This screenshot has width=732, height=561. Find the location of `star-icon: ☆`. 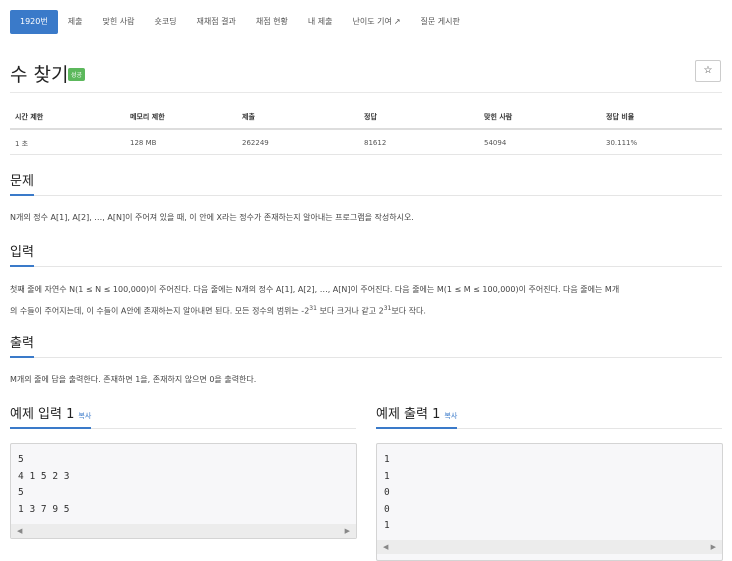

star-icon: ☆ is located at coordinates (708, 70).